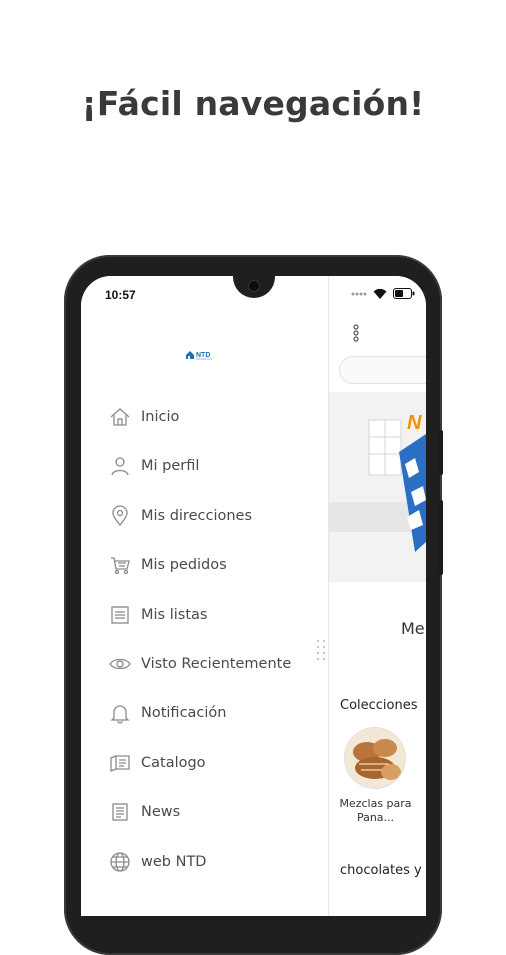 This screenshot has height=955, width=506. I want to click on catalog-icon, so click(120, 763).